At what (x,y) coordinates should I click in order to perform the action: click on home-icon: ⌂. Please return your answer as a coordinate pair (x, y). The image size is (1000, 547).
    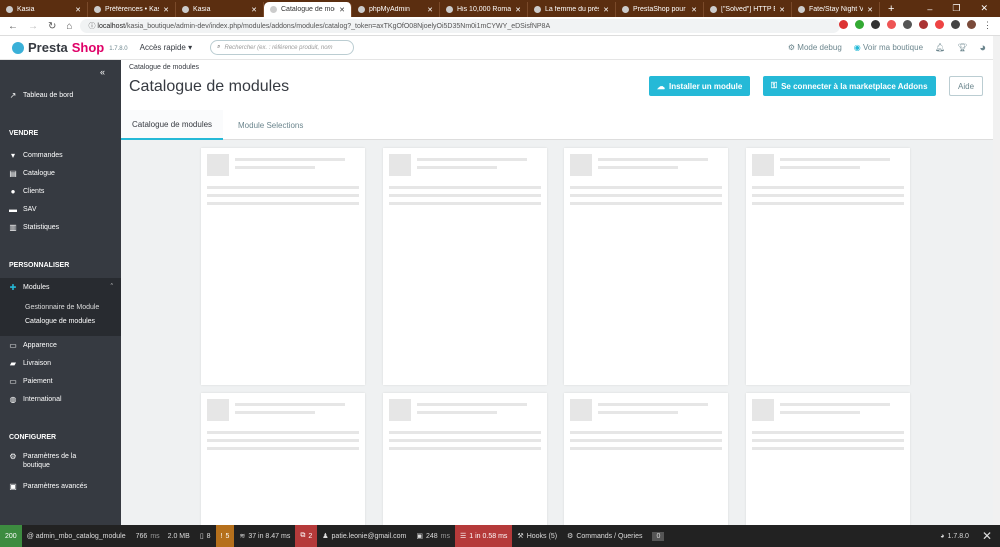
    Looking at the image, I should click on (69, 26).